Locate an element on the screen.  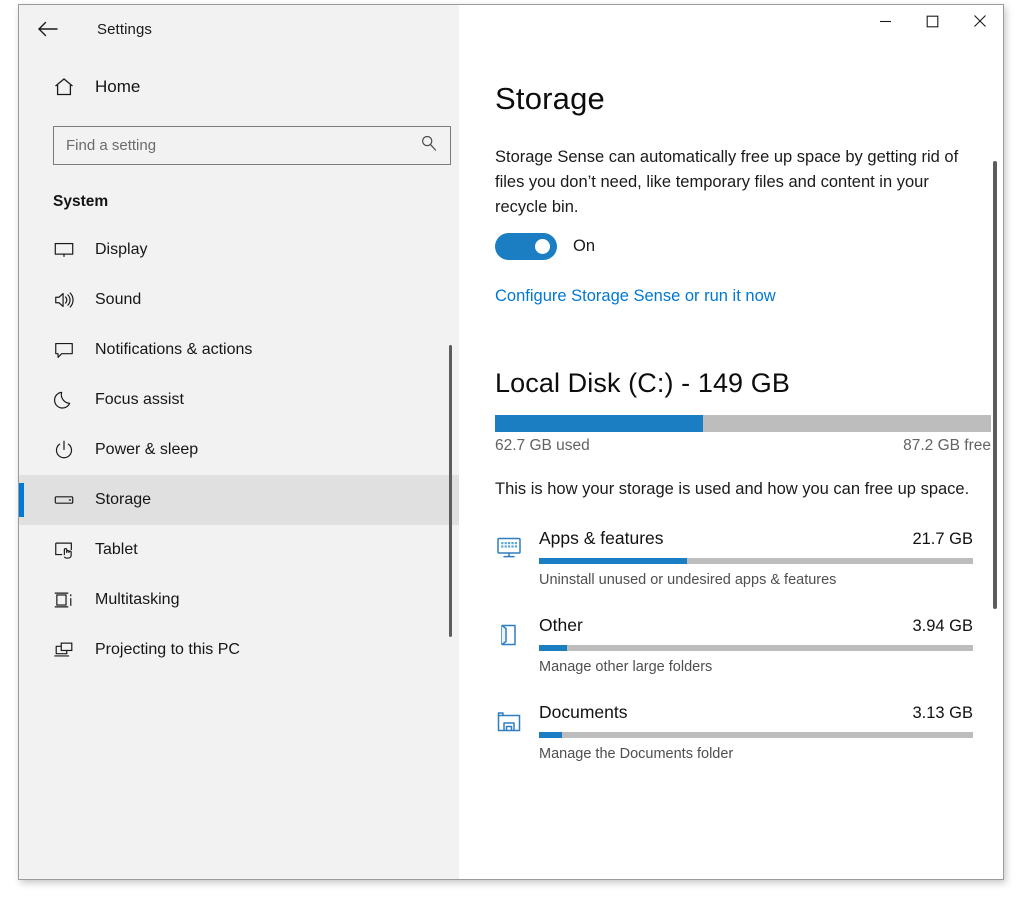
sidebar-item-notifications: Notifications & actions is located at coordinates (239, 350).